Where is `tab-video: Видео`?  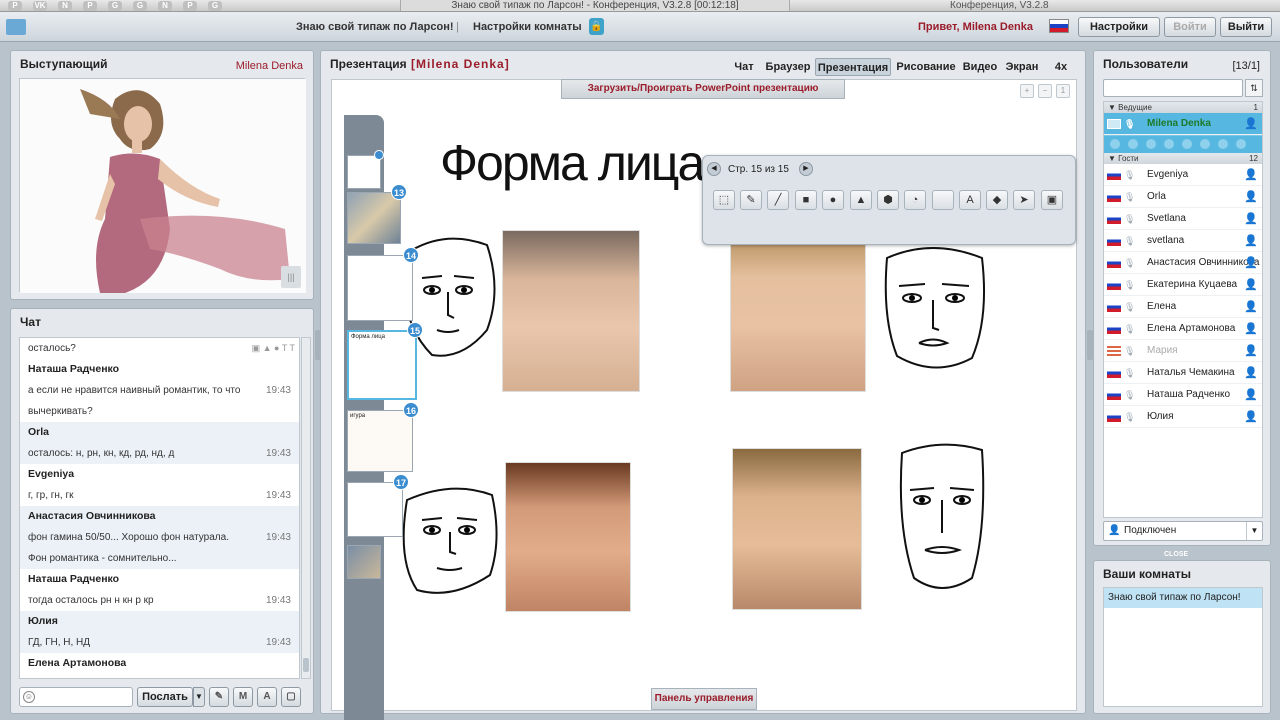
tab-video: Видео is located at coordinates (980, 67).